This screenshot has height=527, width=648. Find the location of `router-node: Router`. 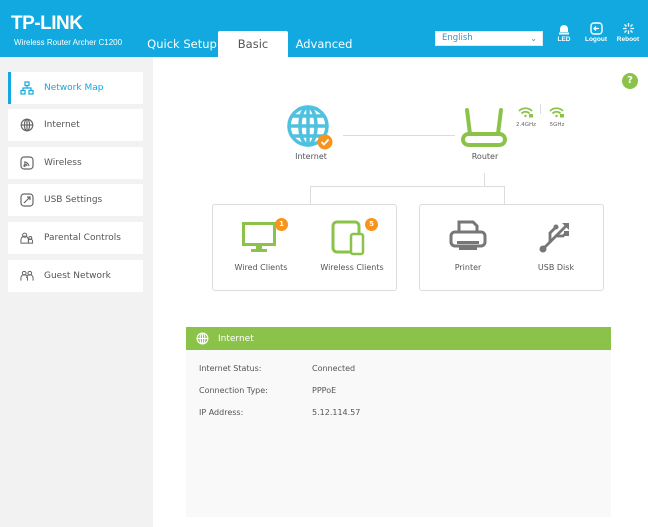

router-node: Router is located at coordinates (485, 134).